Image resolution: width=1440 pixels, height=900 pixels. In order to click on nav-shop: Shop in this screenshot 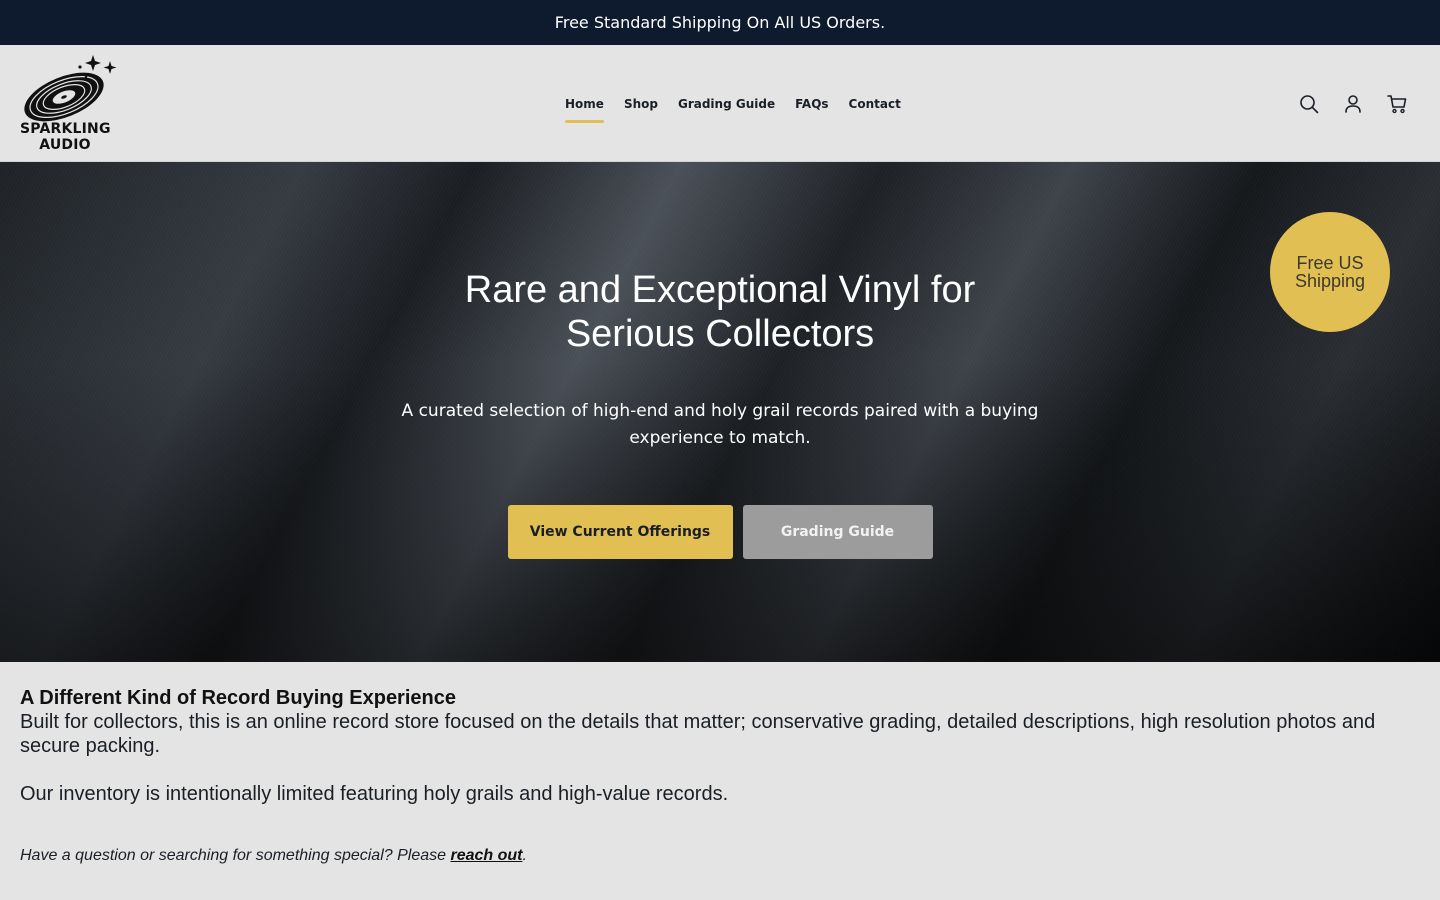, I will do `click(641, 104)`.